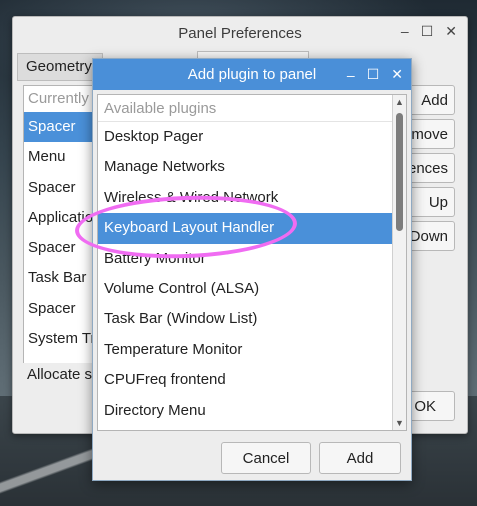 Image resolution: width=477 pixels, height=506 pixels. I want to click on list-item: Battery Monitor, so click(252, 259).